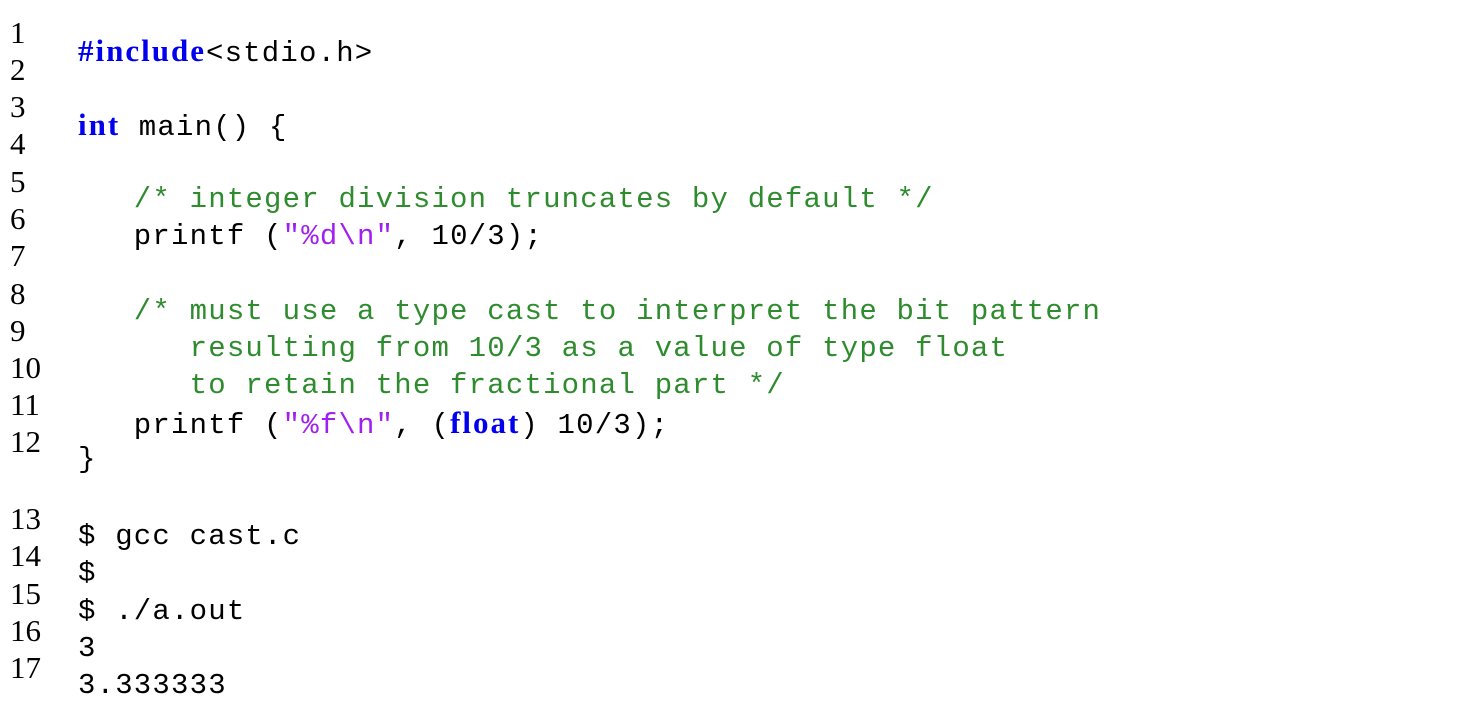 This screenshot has height=704, width=1470. I want to click on line-number: 17, so click(25, 667).